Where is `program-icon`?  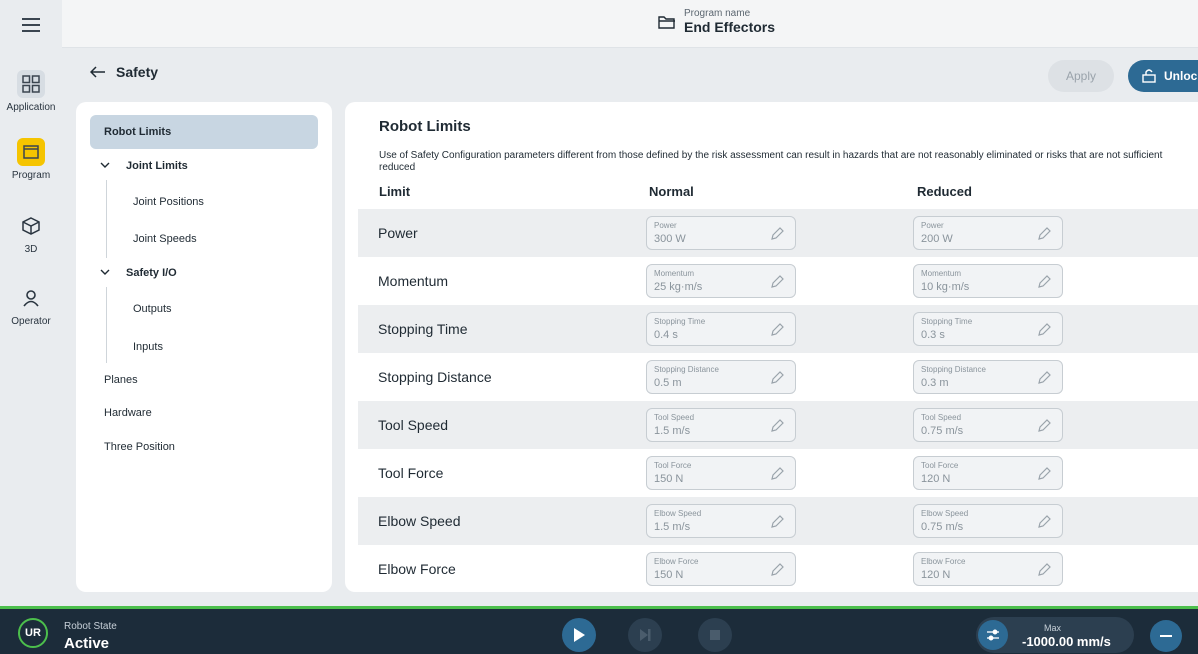
program-icon is located at coordinates (31, 152).